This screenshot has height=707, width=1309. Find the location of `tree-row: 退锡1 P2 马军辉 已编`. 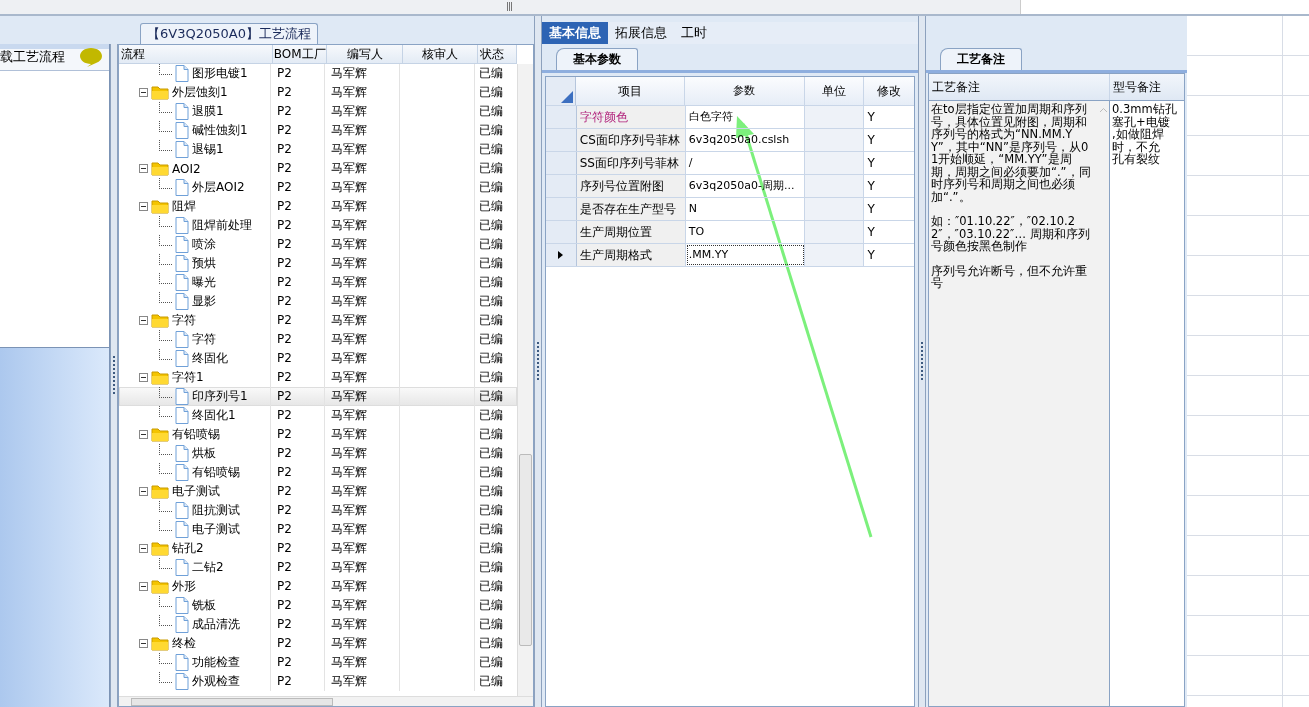

tree-row: 退锡1 P2 马军辉 已编 is located at coordinates (318, 149).